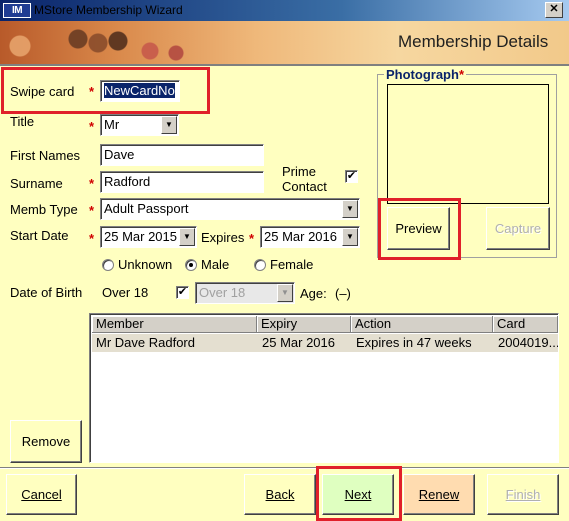 The image size is (569, 521). I want to click on next-button: Next, so click(358, 494).